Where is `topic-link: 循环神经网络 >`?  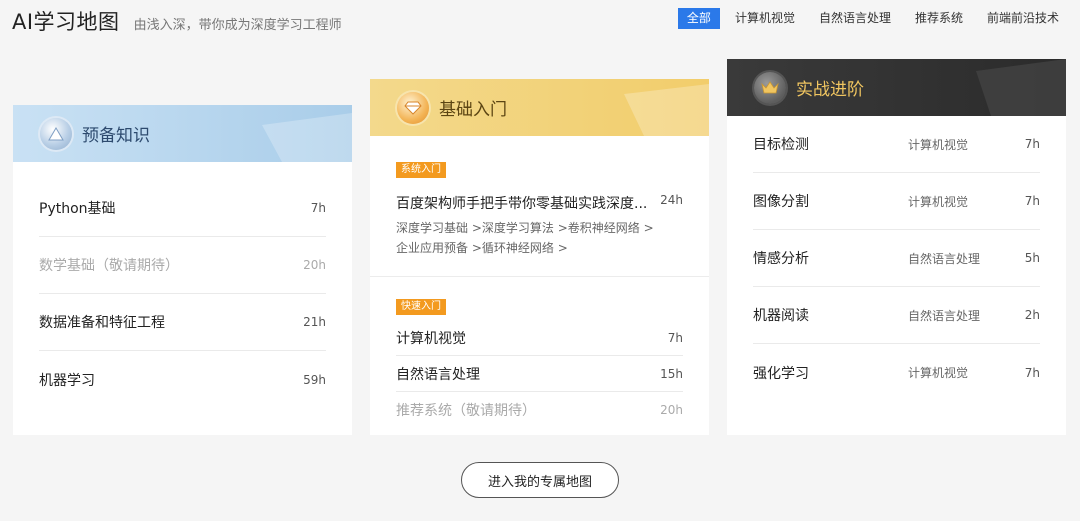 topic-link: 循环神经网络 > is located at coordinates (525, 248).